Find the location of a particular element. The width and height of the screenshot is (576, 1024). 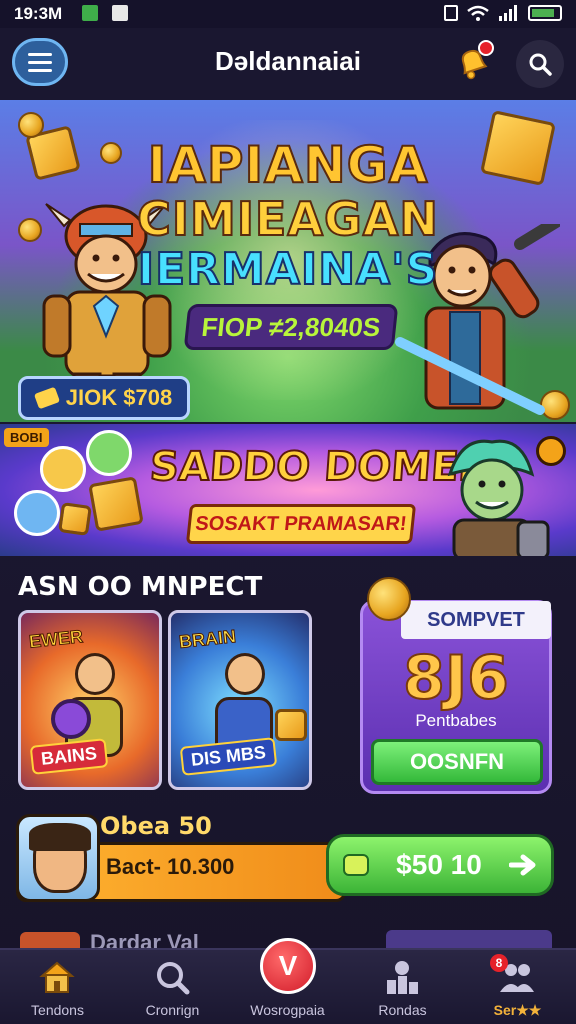

offer-button-label: $50 10 is located at coordinates (439, 864).